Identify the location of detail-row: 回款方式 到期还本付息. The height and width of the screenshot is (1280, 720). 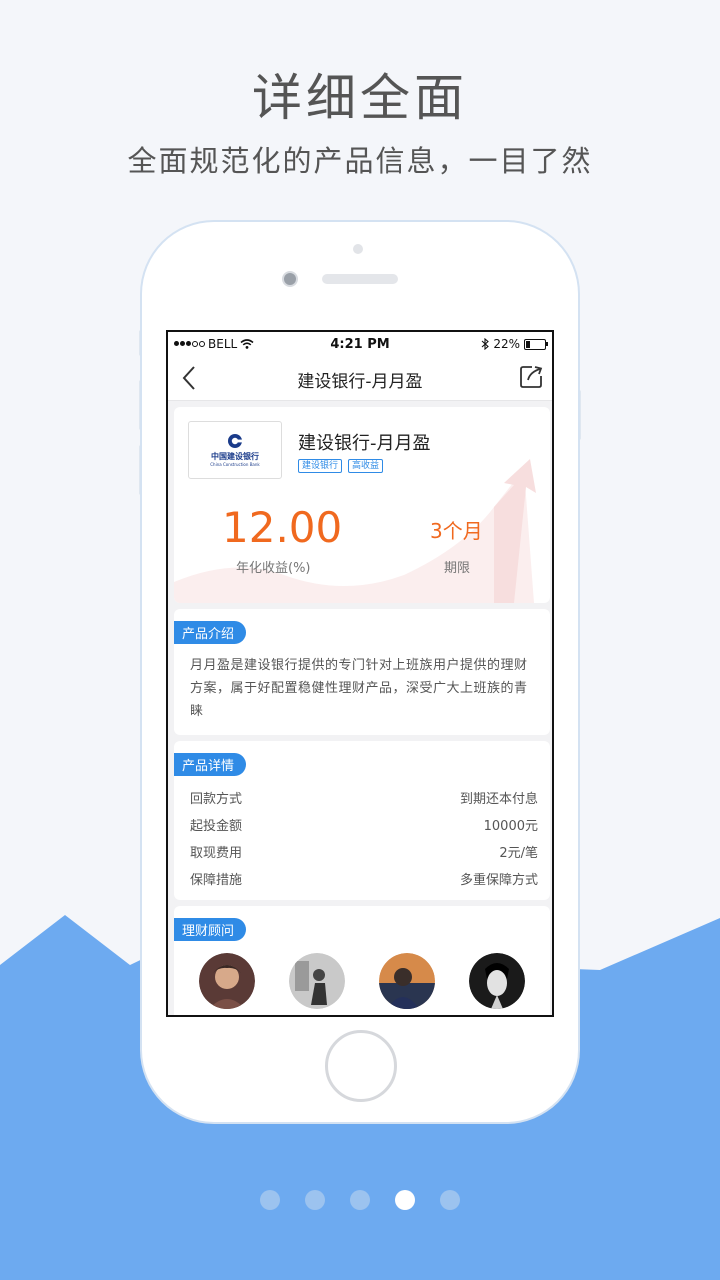
(362, 797).